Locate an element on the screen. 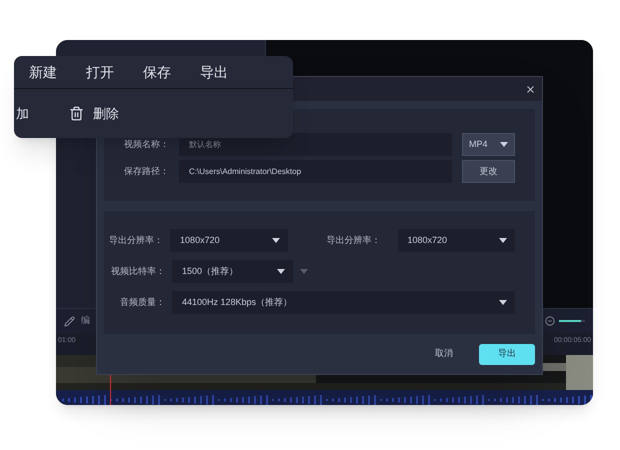 The image size is (620, 450). zoom-out-icon is located at coordinates (550, 321).